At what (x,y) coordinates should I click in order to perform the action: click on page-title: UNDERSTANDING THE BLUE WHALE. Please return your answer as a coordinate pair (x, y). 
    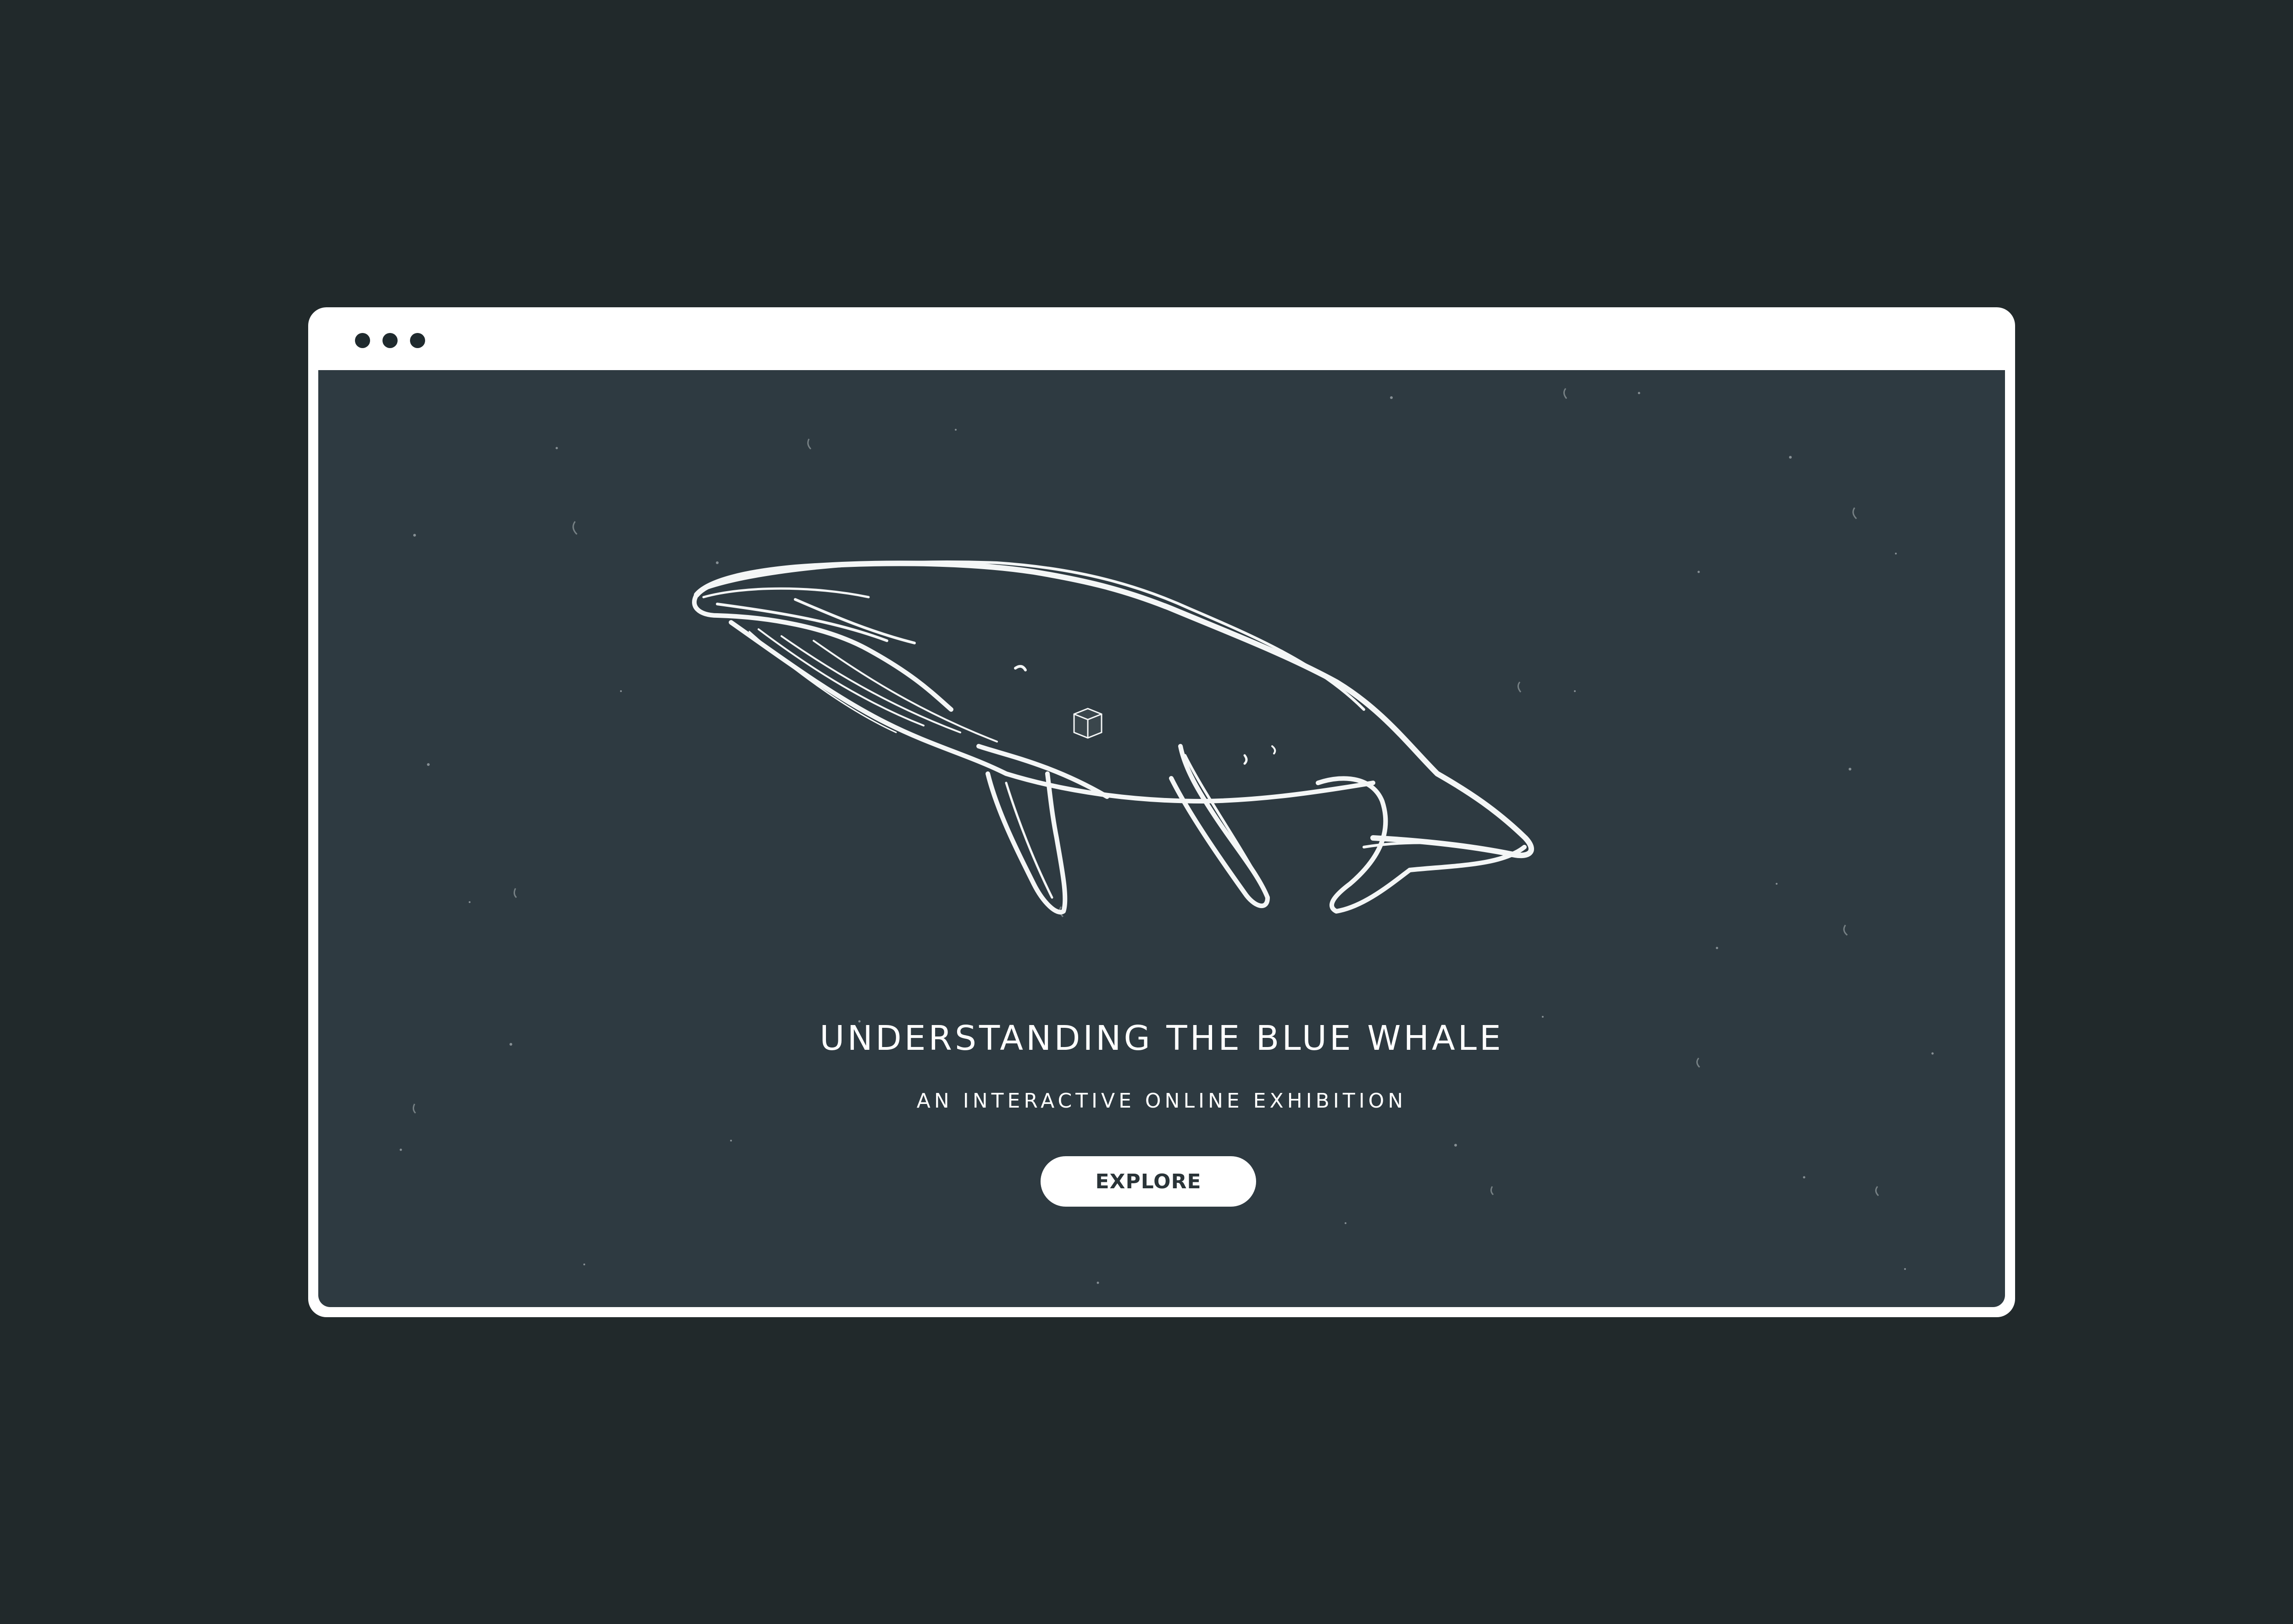
    Looking at the image, I should click on (1162, 1038).